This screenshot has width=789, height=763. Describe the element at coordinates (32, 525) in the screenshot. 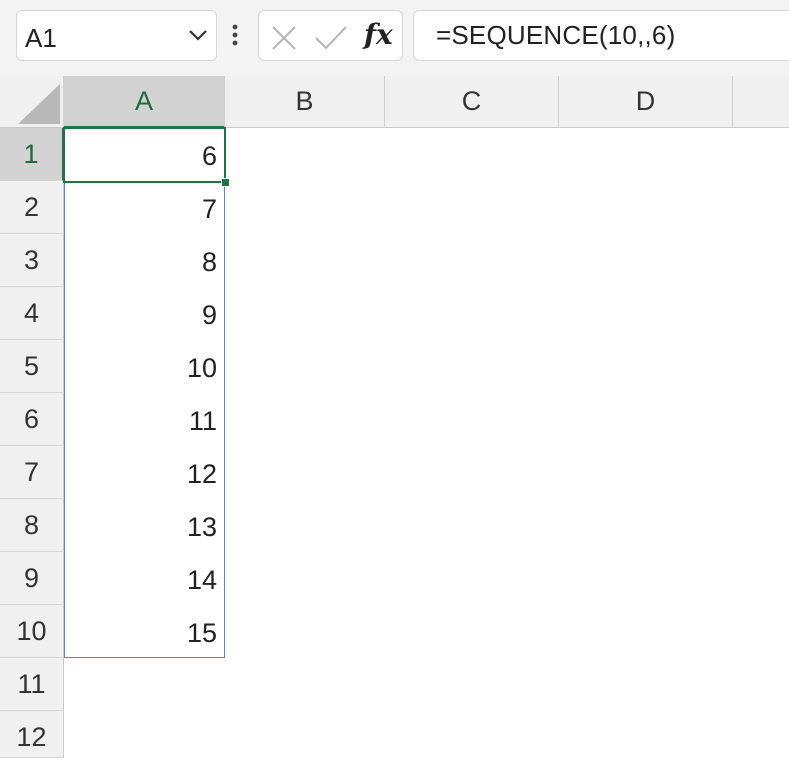

I see `row-header-8: 8` at that location.